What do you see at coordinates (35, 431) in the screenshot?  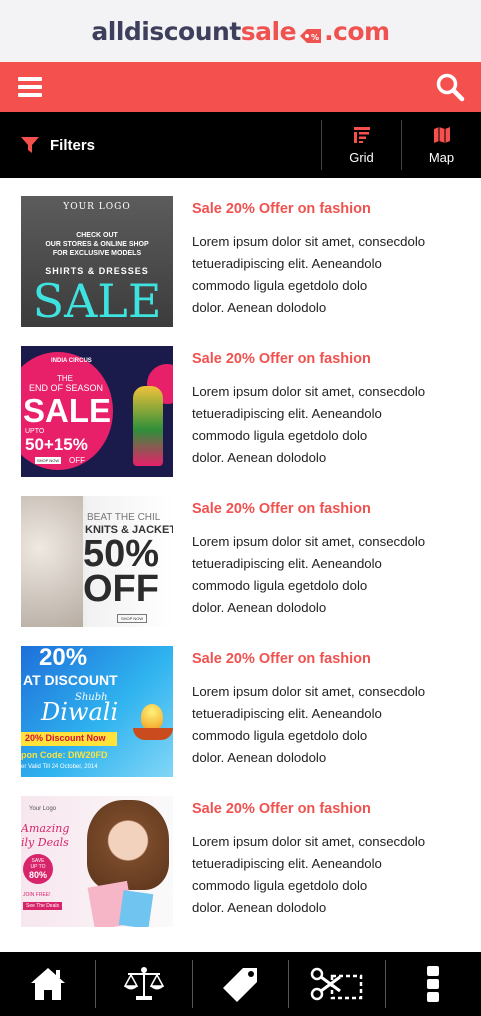 I see `thumb-text: UPTO` at bounding box center [35, 431].